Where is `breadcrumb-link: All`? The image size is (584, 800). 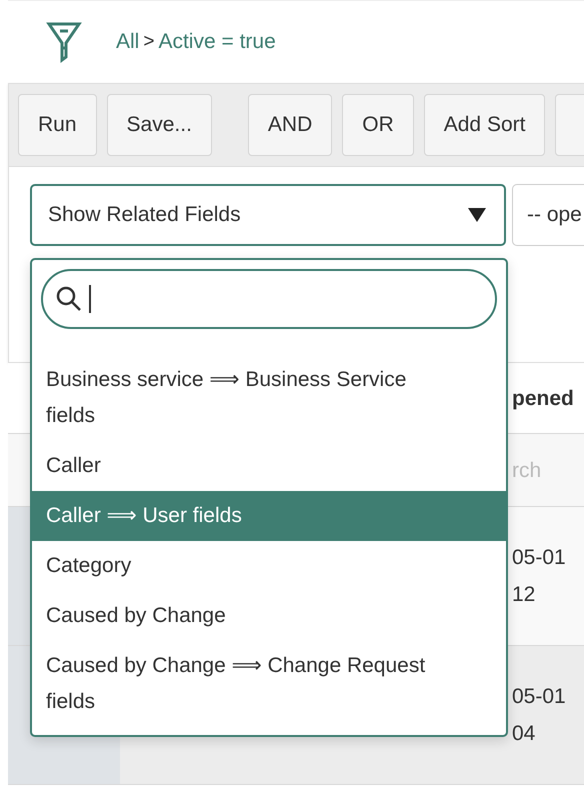
breadcrumb-link: All is located at coordinates (128, 42).